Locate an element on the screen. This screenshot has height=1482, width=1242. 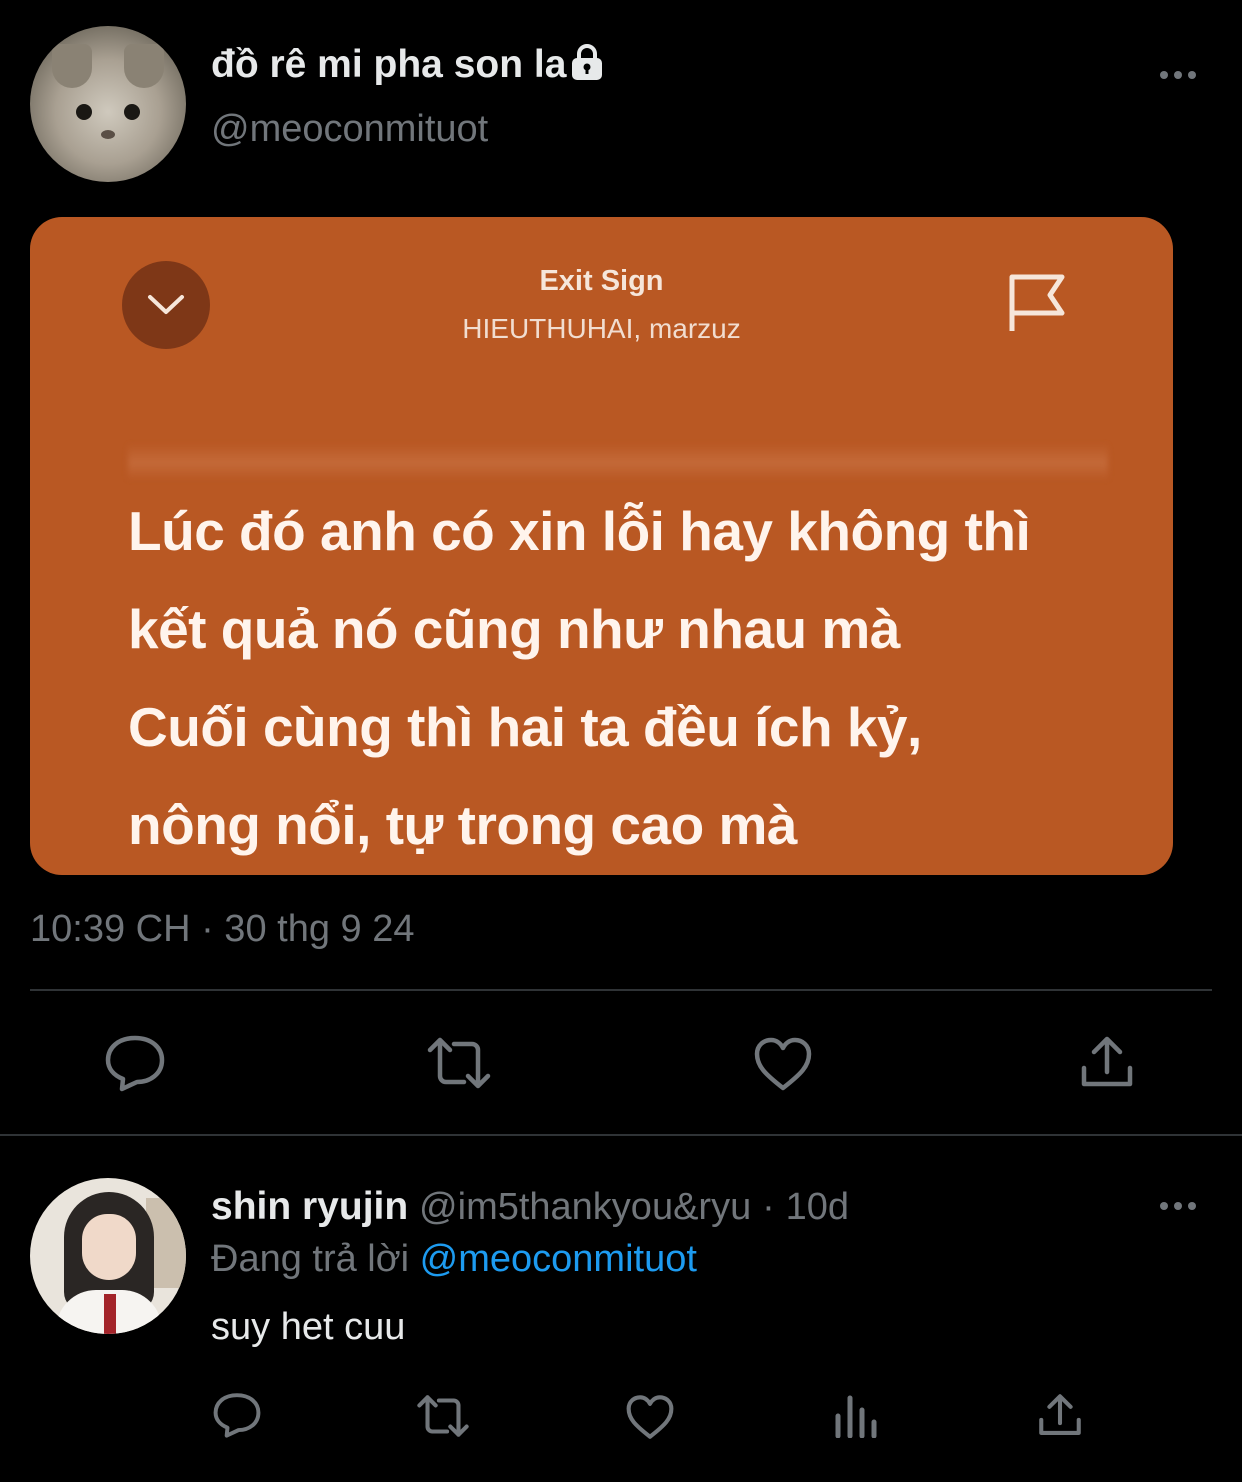
author-name-text: đồ rê mi pha son la is located at coordinates (389, 64).